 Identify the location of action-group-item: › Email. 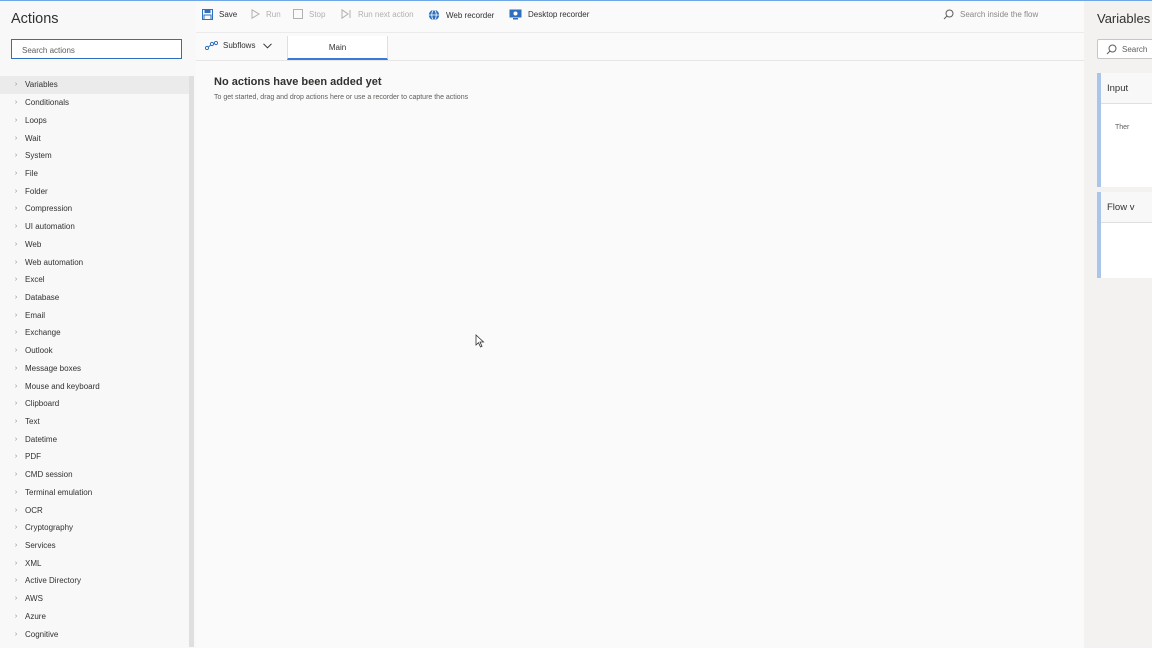
(95, 315).